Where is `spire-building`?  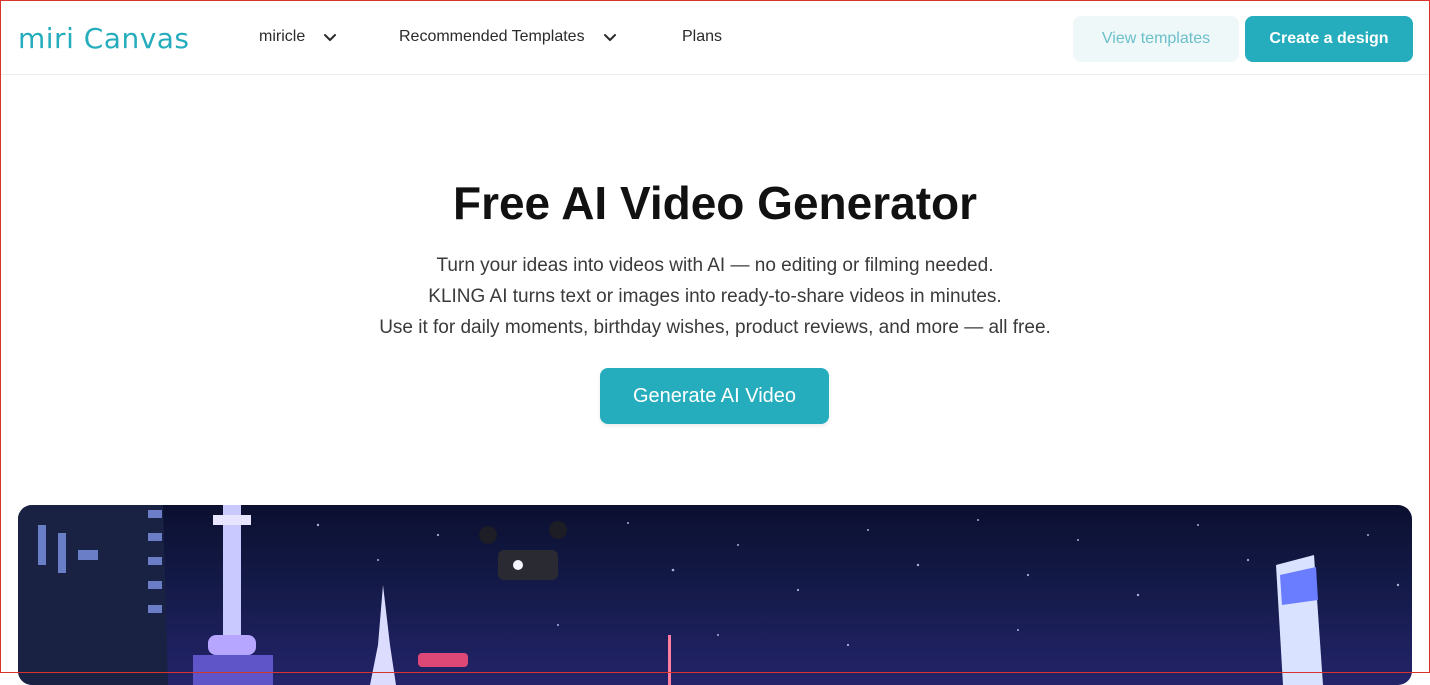
spire-building is located at coordinates (383, 635).